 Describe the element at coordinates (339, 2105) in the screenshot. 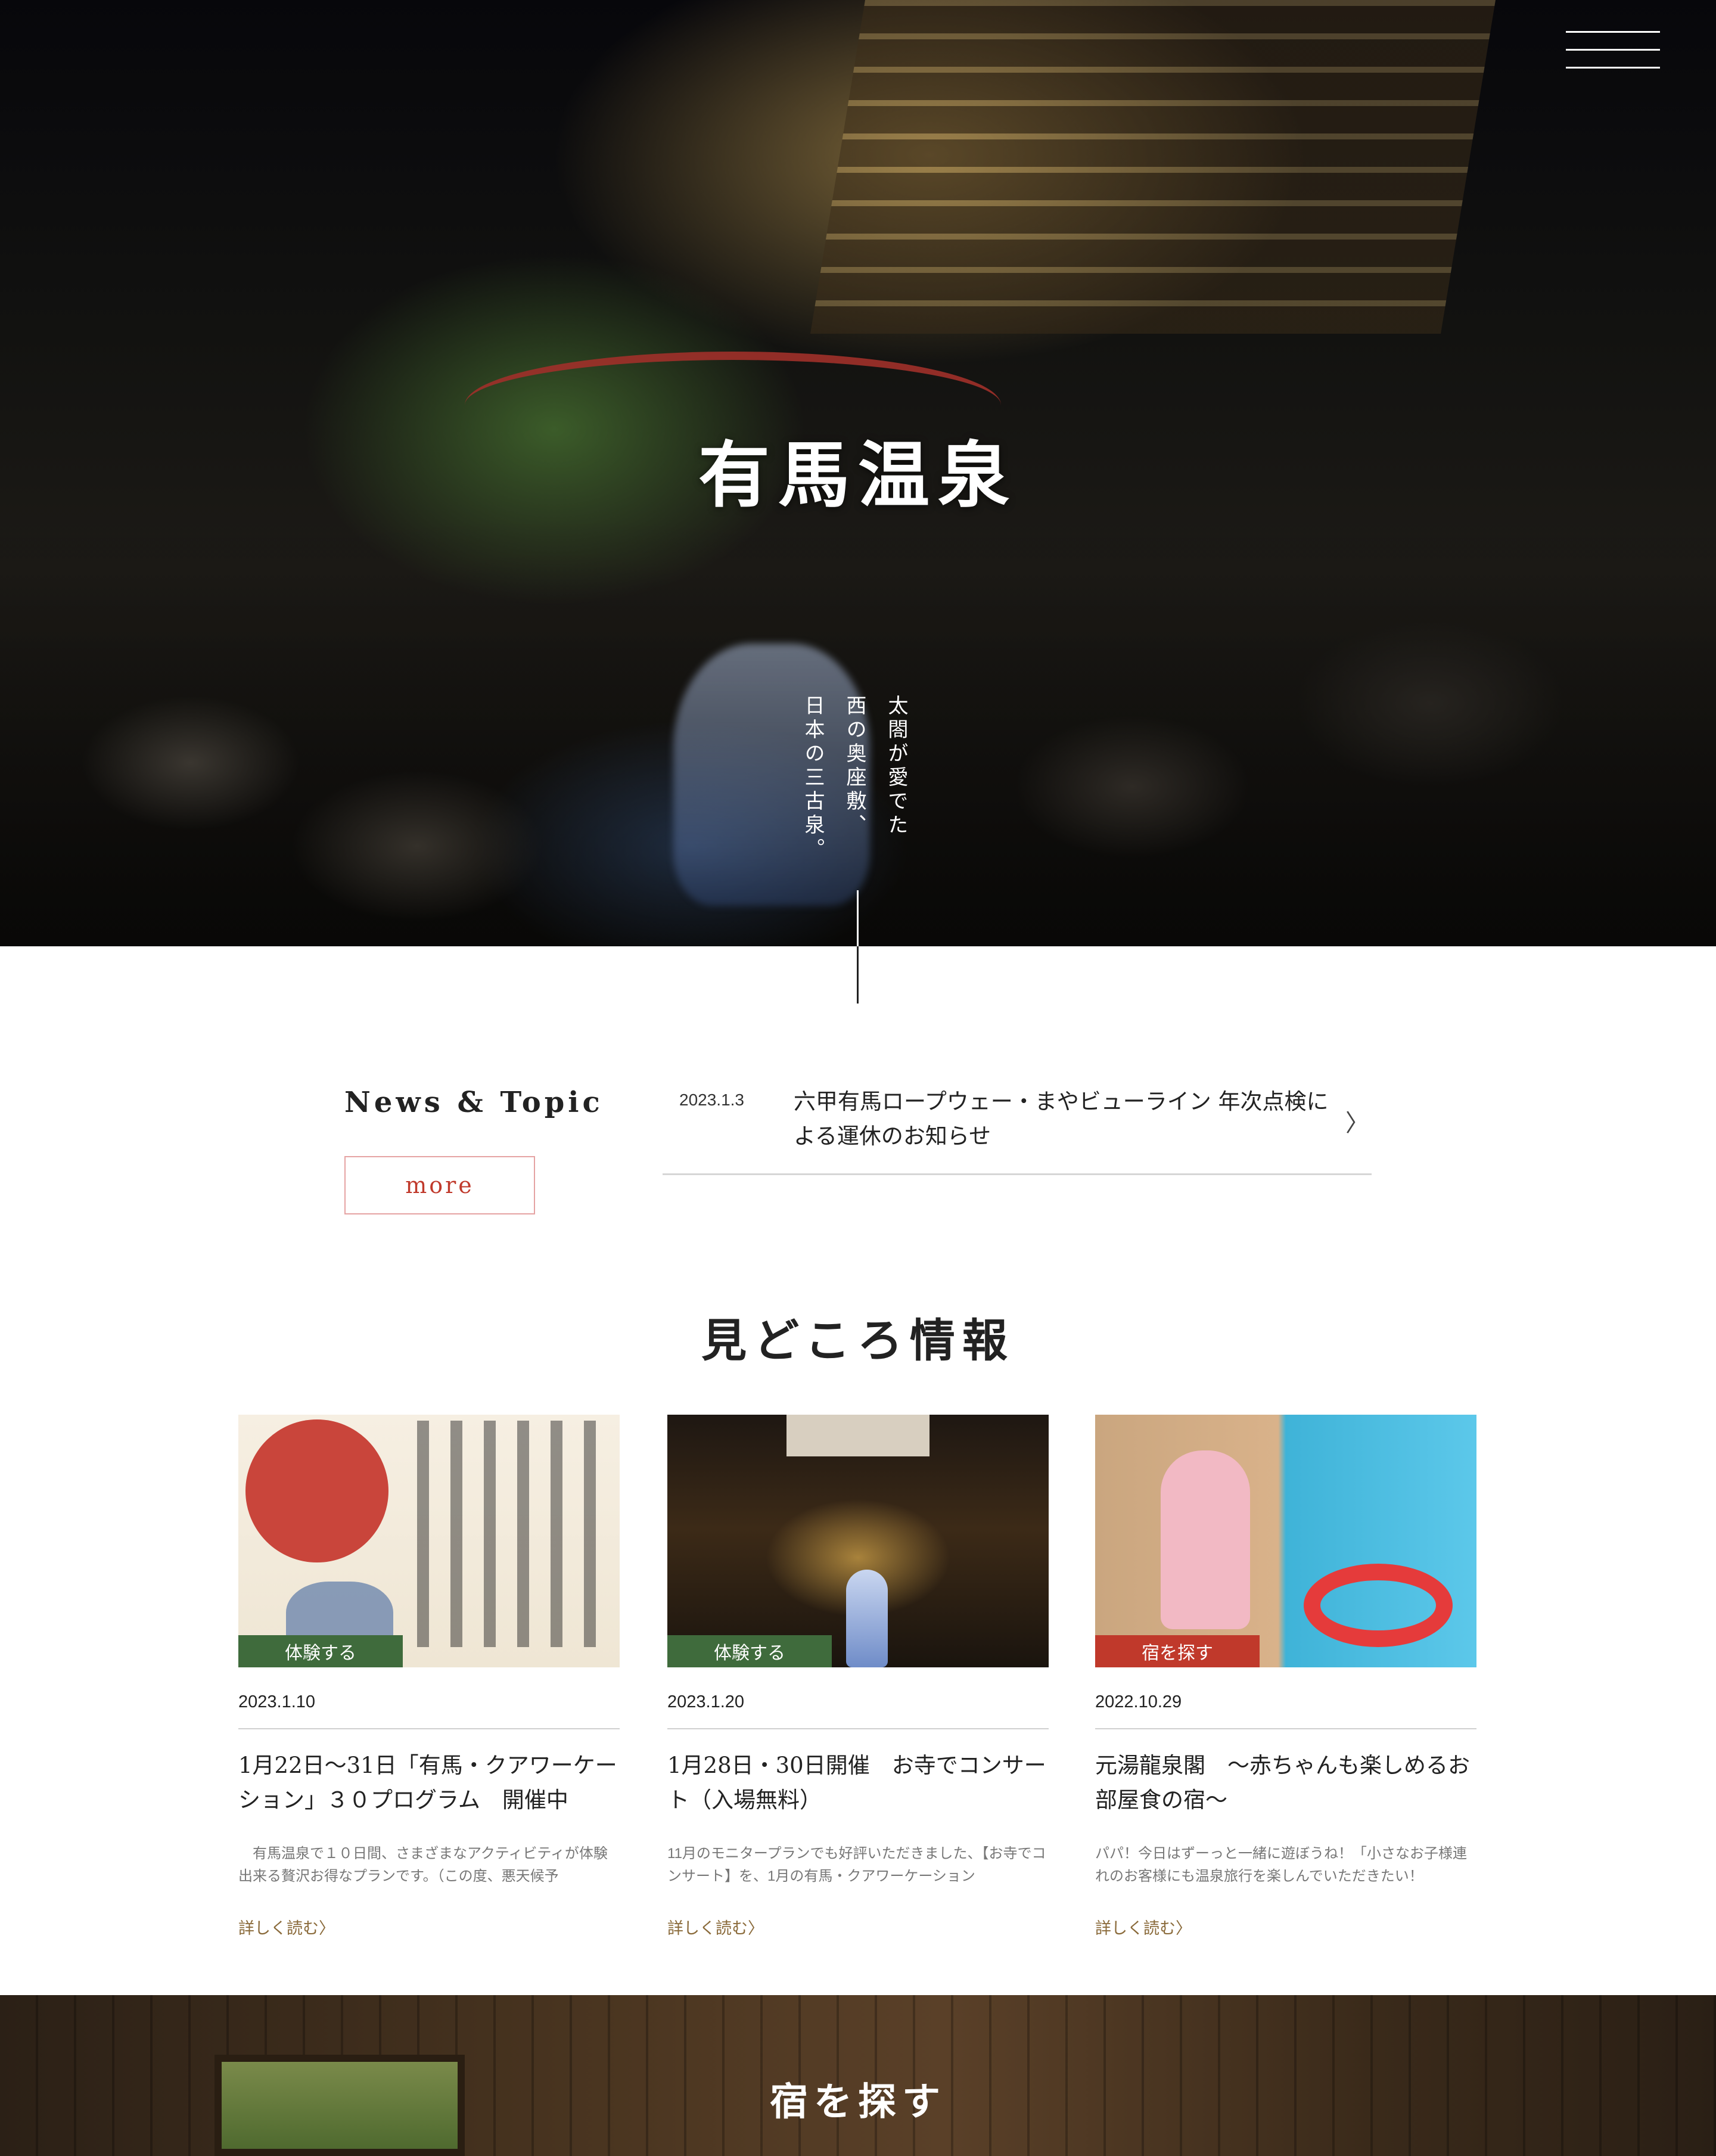

I see `stay-window-view` at that location.